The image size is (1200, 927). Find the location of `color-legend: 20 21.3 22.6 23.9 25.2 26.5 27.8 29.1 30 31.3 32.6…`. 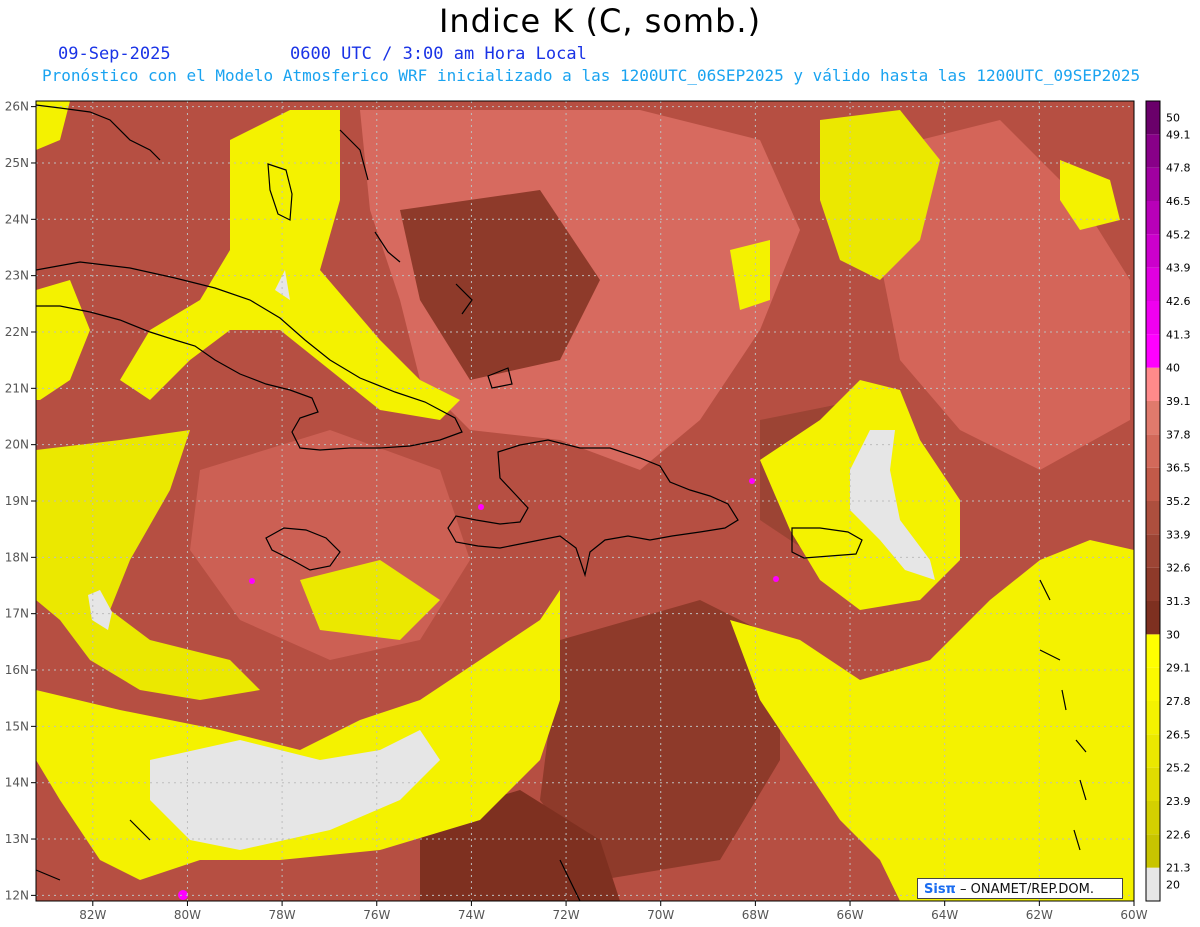

color-legend: 20 21.3 22.6 23.9 25.2 26.5 27.8 29.1 30 31.3 32.6… is located at coordinates (1168, 501).